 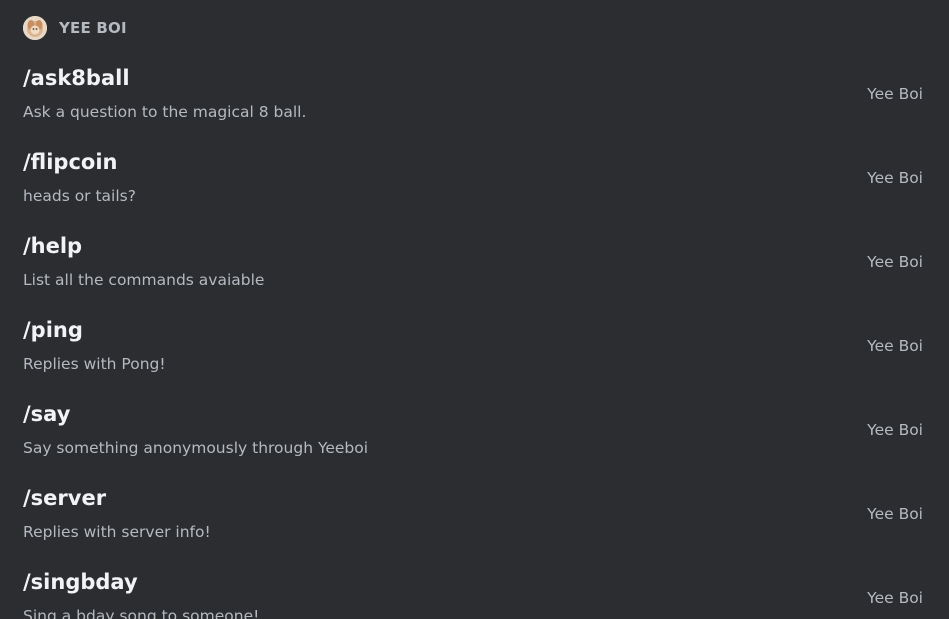 What do you see at coordinates (65, 498) in the screenshot?
I see `command-name: /server` at bounding box center [65, 498].